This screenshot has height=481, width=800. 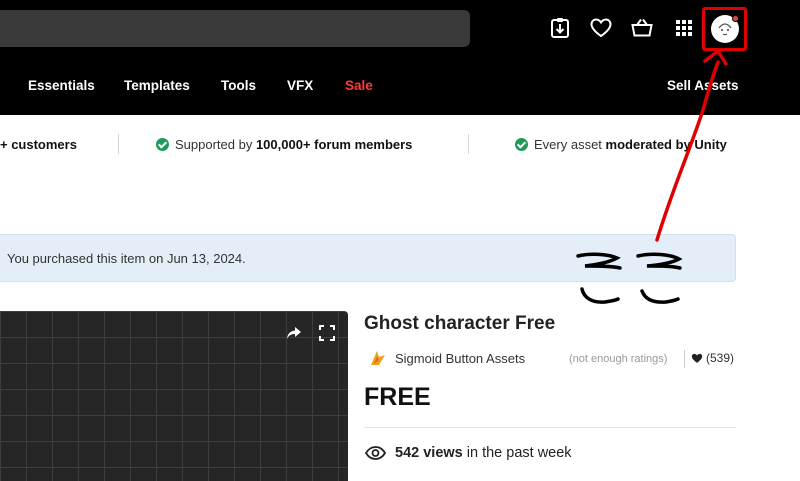 I want to click on nav-vfx: VFX, so click(x=300, y=85).